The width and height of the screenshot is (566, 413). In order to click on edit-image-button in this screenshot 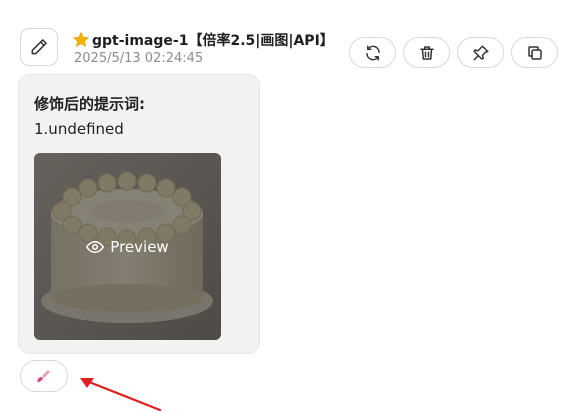, I will do `click(44, 376)`.